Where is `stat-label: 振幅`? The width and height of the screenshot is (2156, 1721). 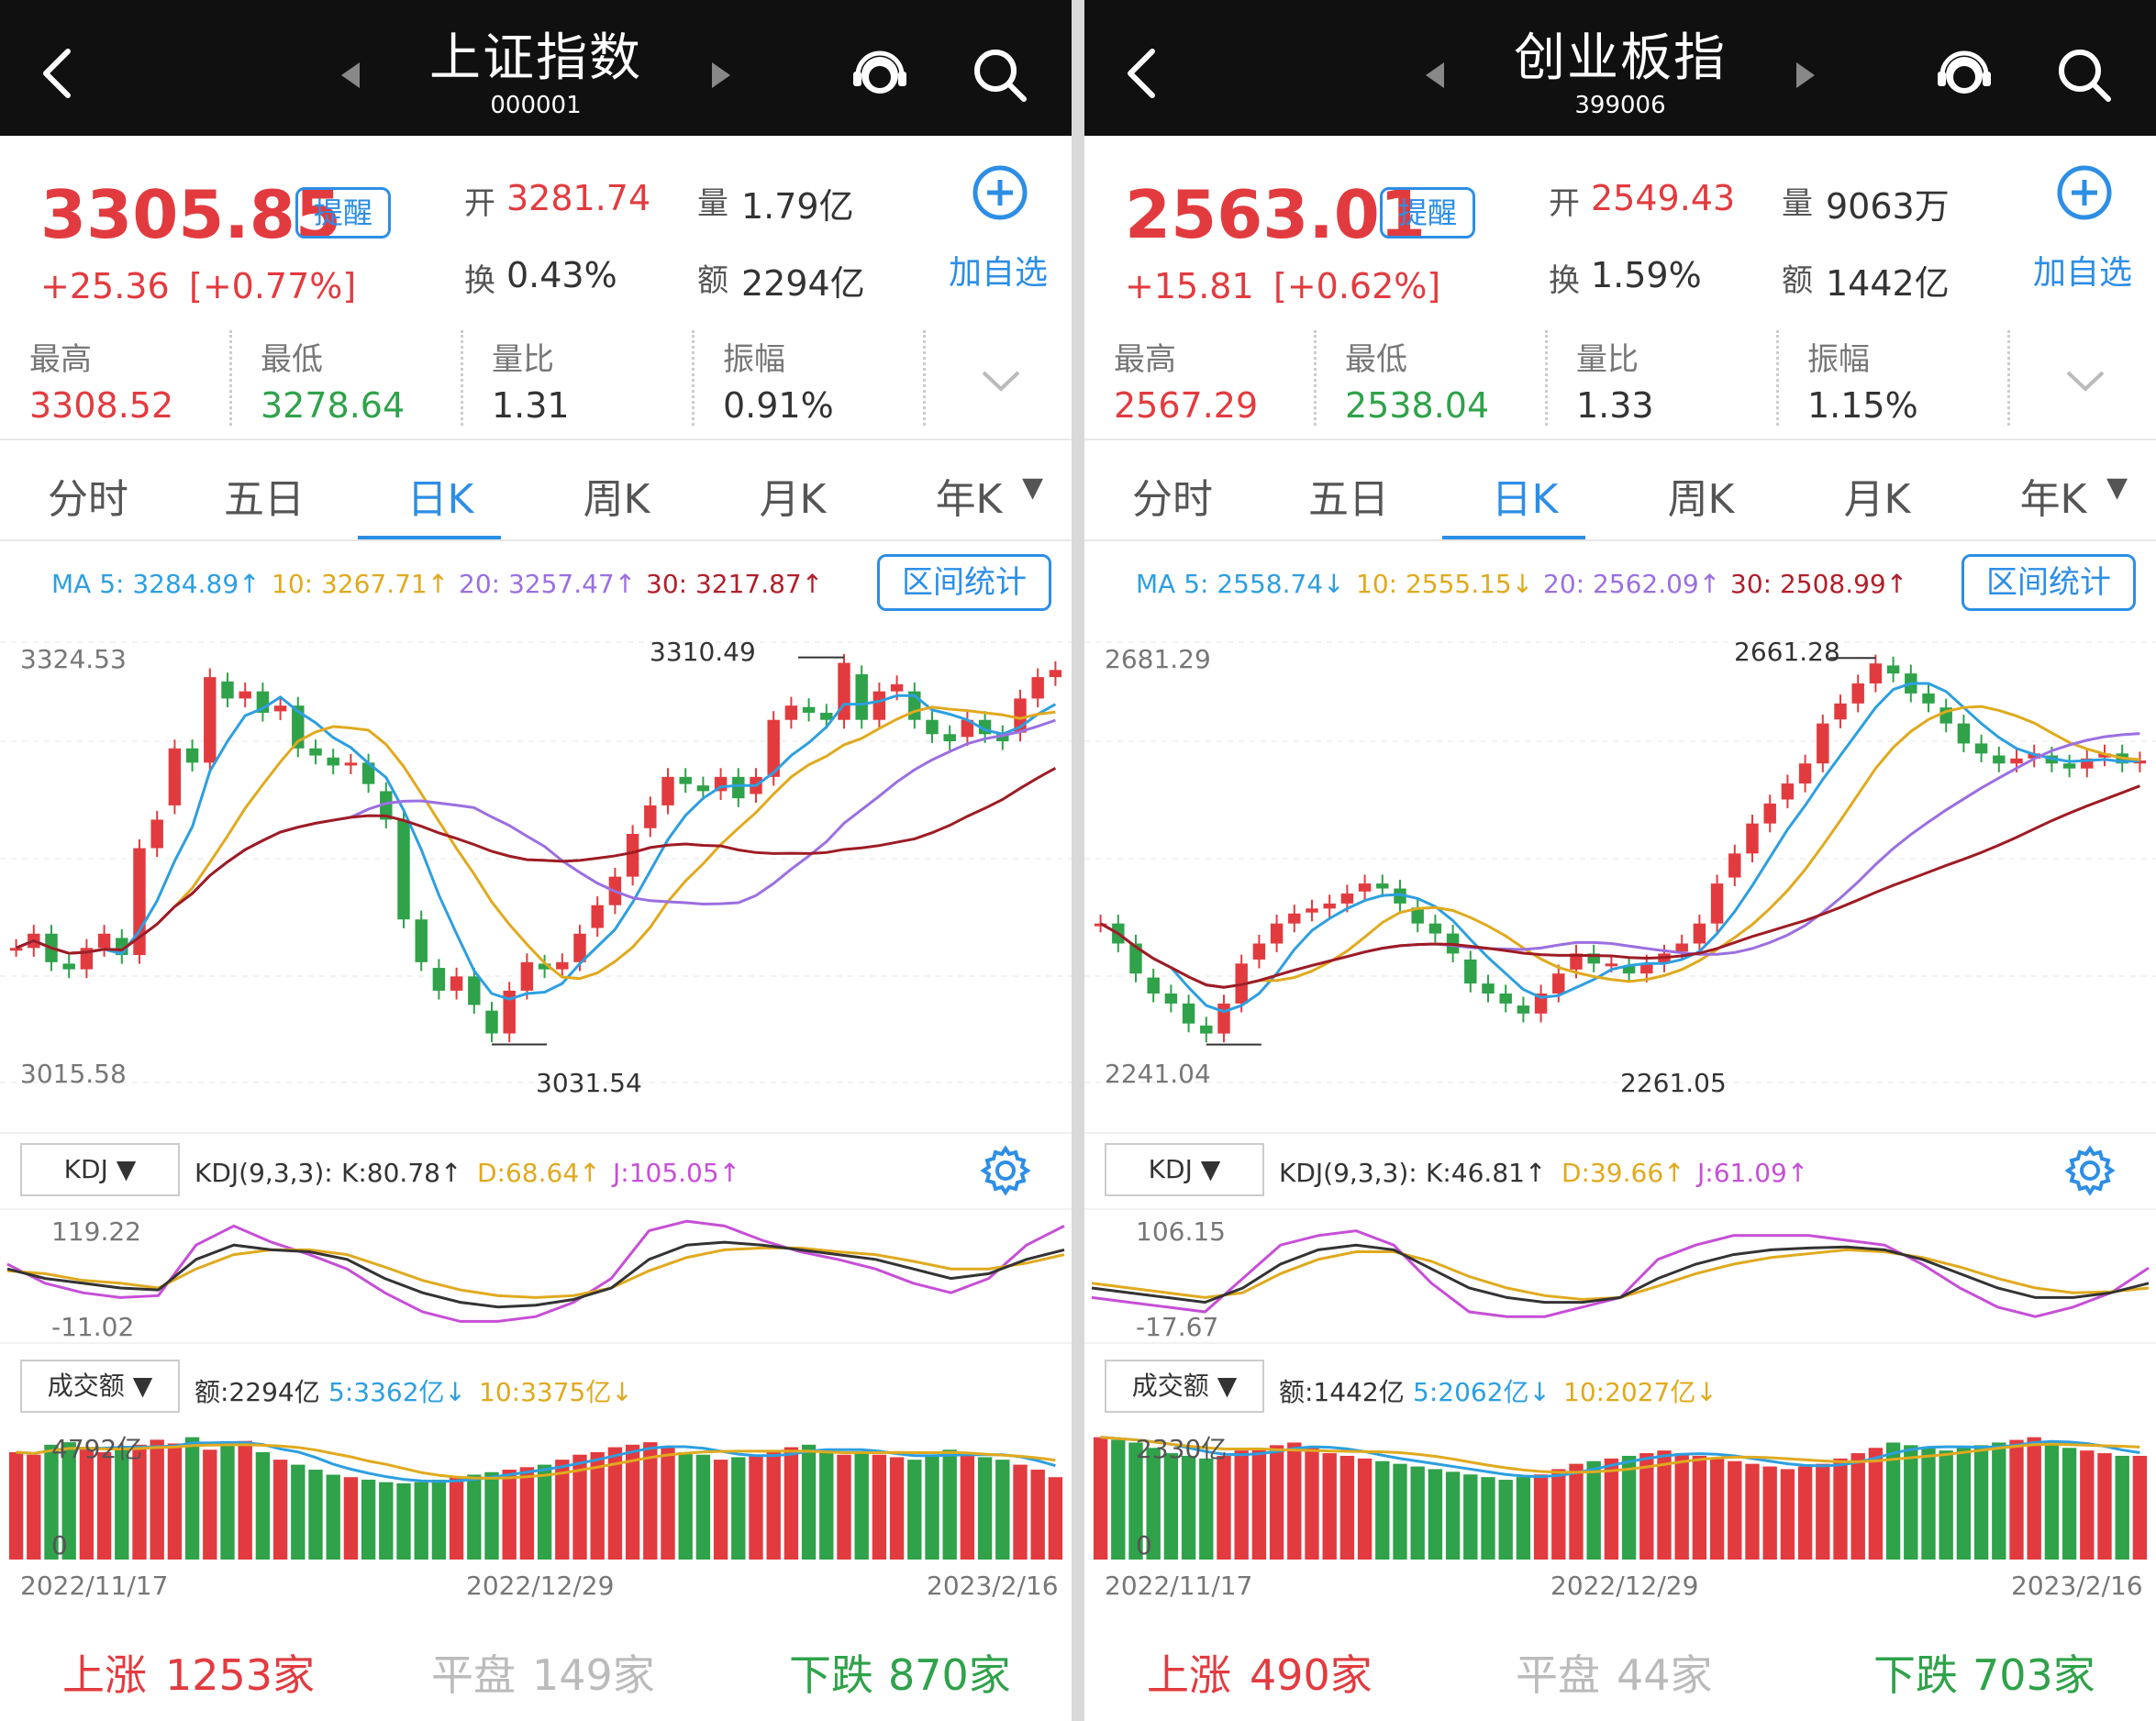 stat-label: 振幅 is located at coordinates (1839, 359).